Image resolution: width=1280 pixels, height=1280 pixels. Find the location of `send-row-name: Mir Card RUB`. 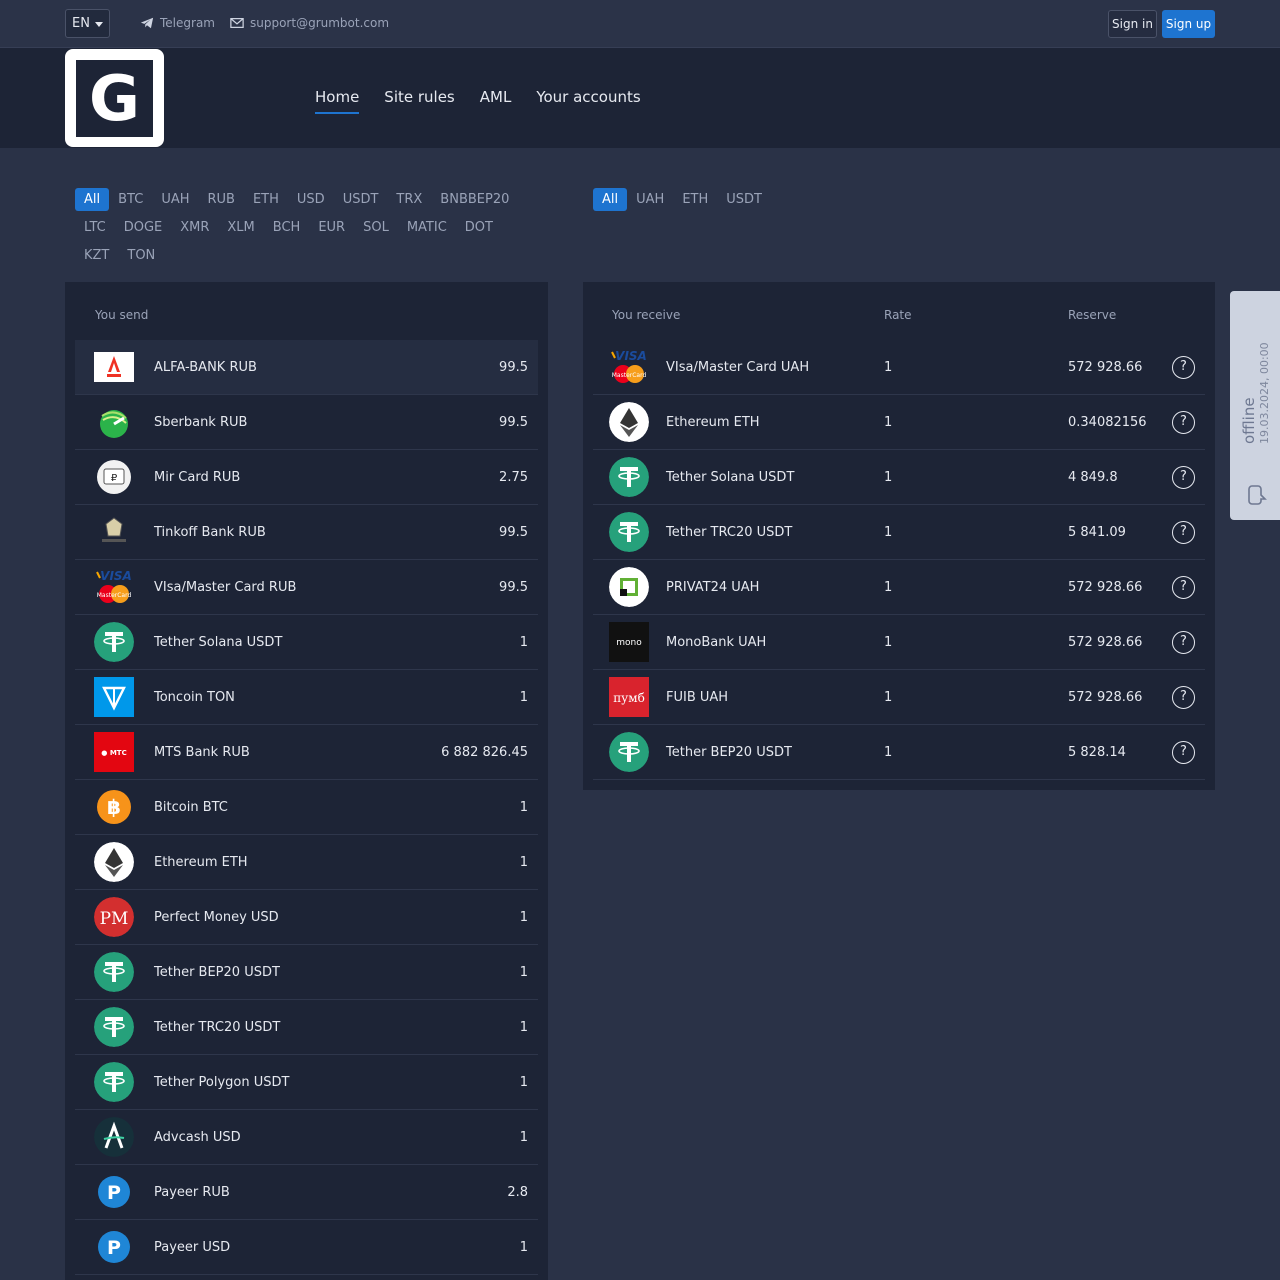

send-row-name: Mir Card RUB is located at coordinates (197, 477).